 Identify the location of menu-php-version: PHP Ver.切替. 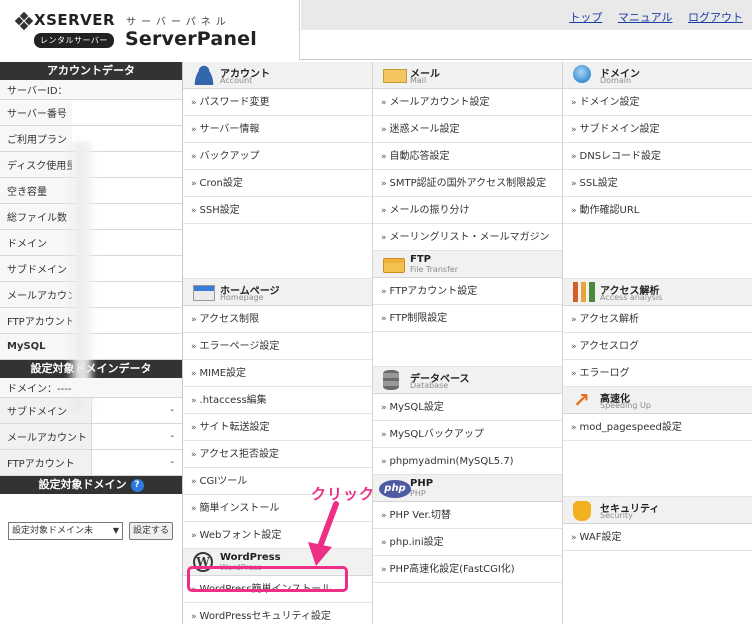
(467, 515).